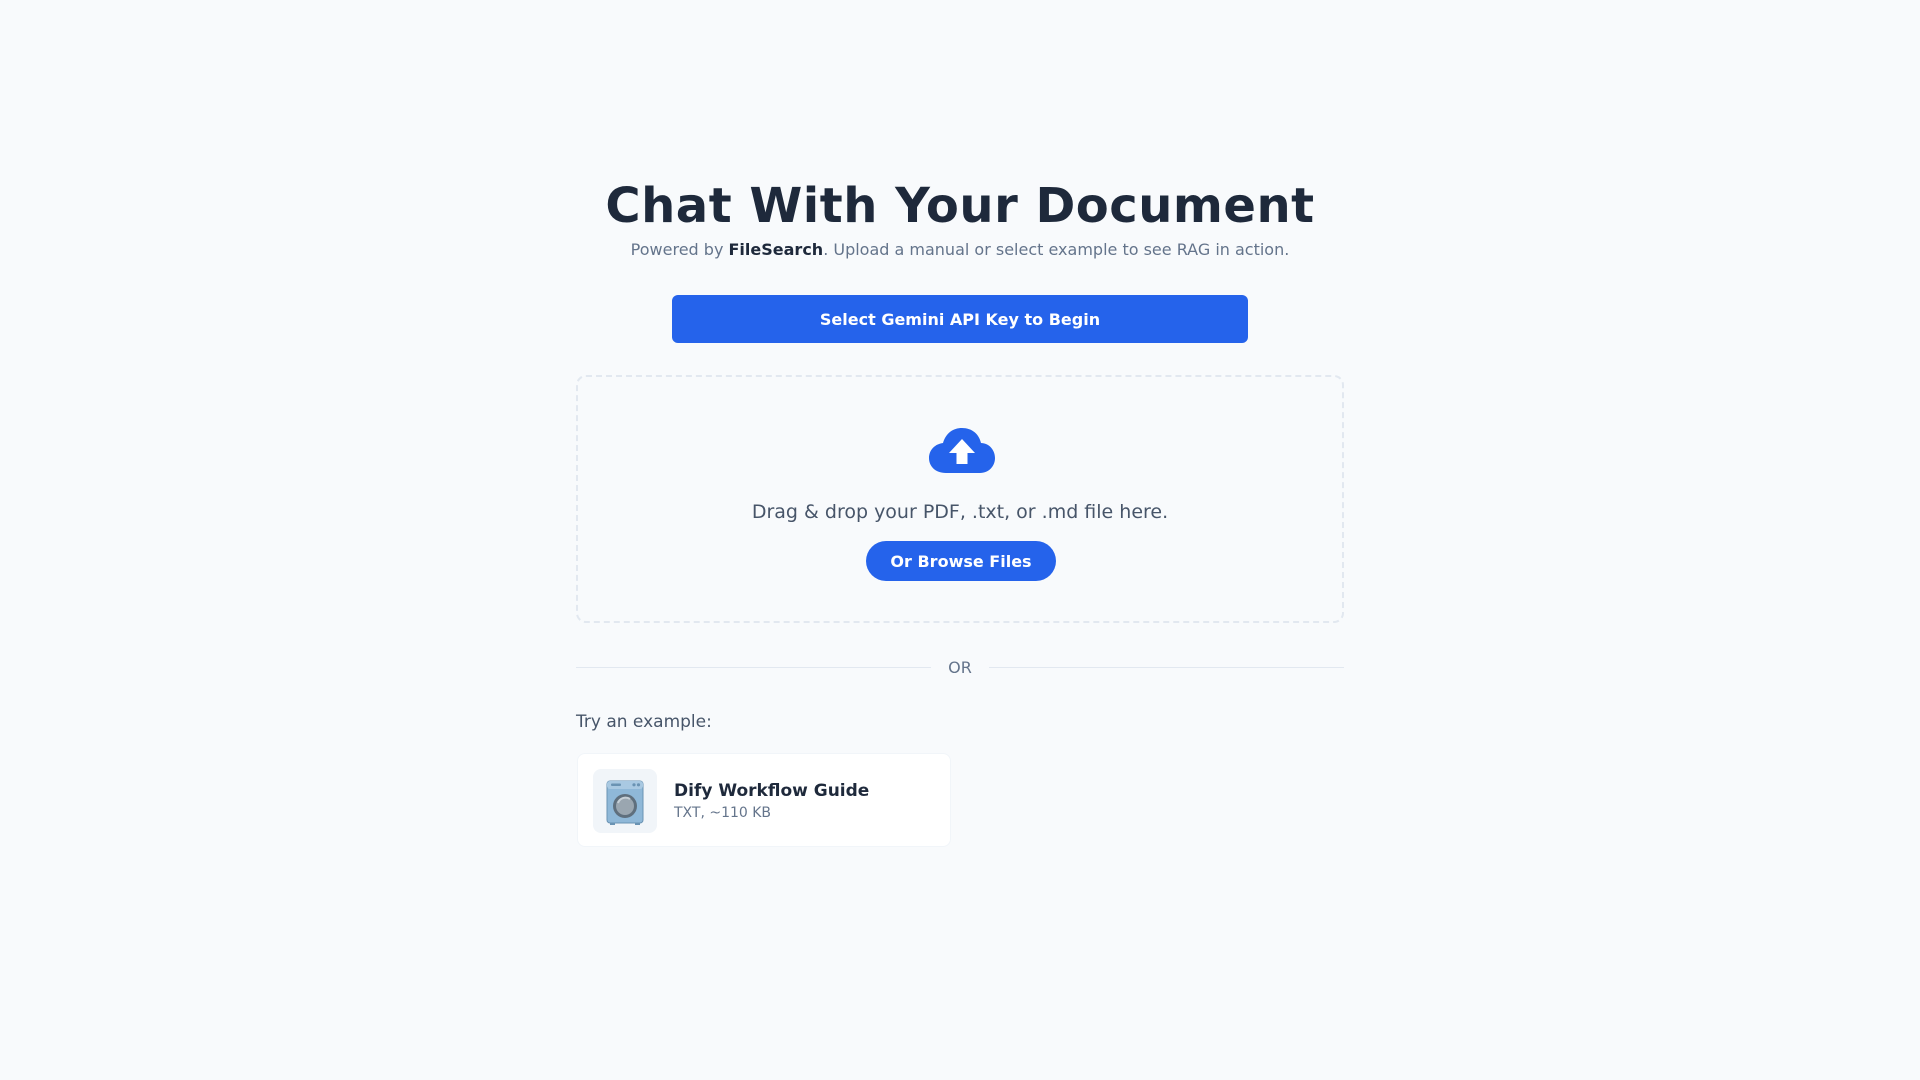 The height and width of the screenshot is (1080, 1920). I want to click on example-thumbnail, so click(625, 801).